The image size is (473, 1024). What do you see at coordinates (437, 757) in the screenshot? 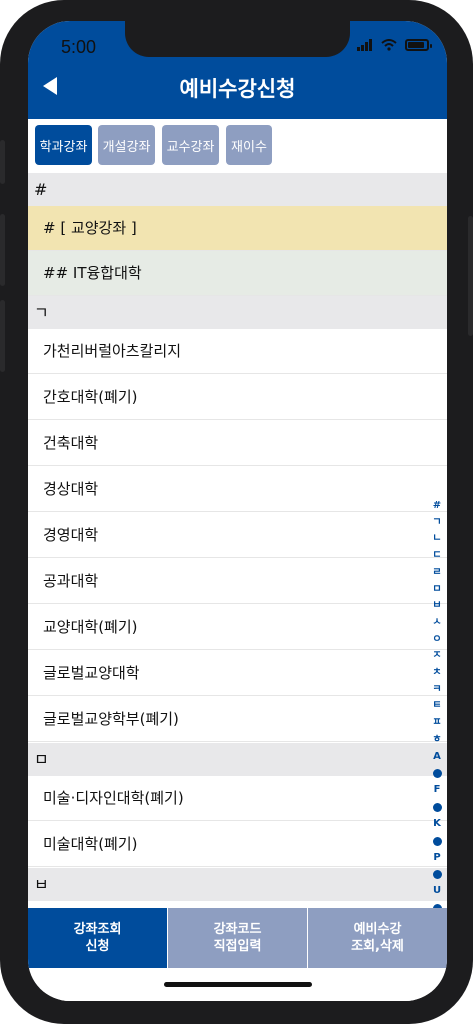
I see `index-letter: A` at bounding box center [437, 757].